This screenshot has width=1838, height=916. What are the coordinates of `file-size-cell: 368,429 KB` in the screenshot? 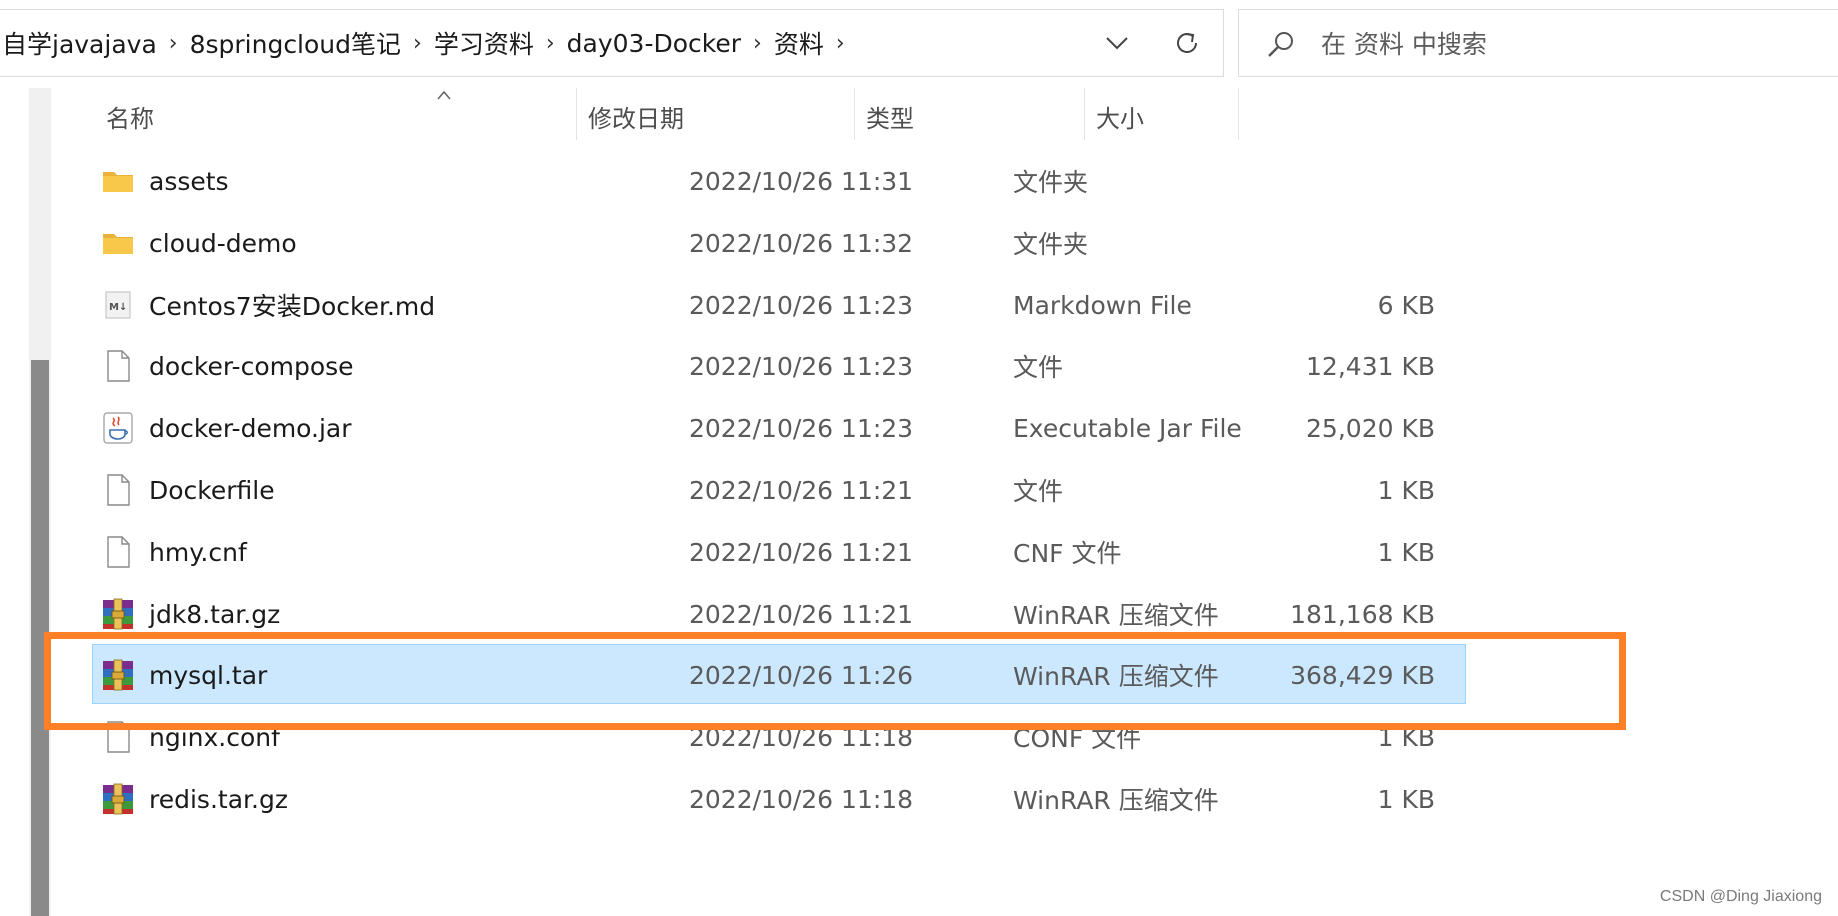 It's located at (1362, 675).